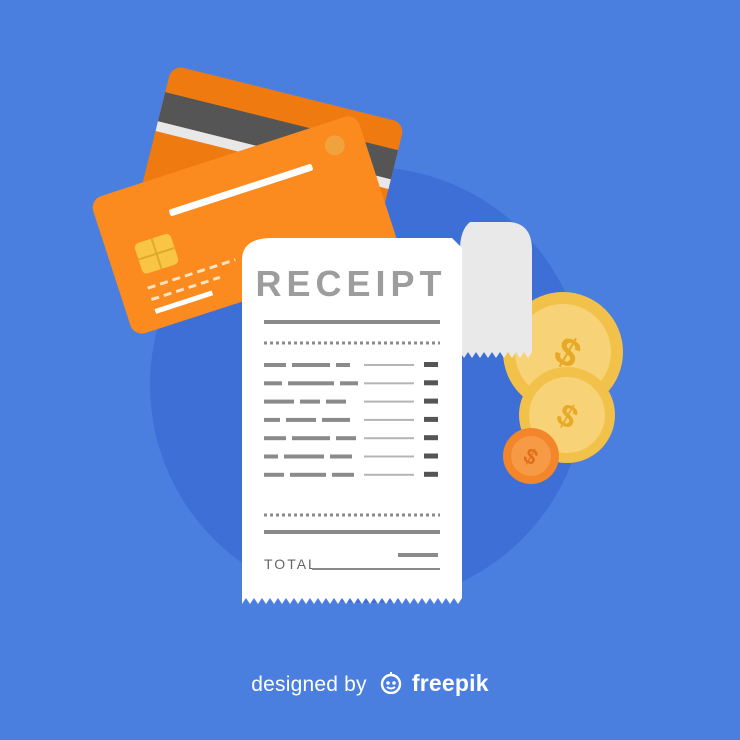 The image size is (740, 740). I want to click on total-label: TOTAL, so click(291, 564).